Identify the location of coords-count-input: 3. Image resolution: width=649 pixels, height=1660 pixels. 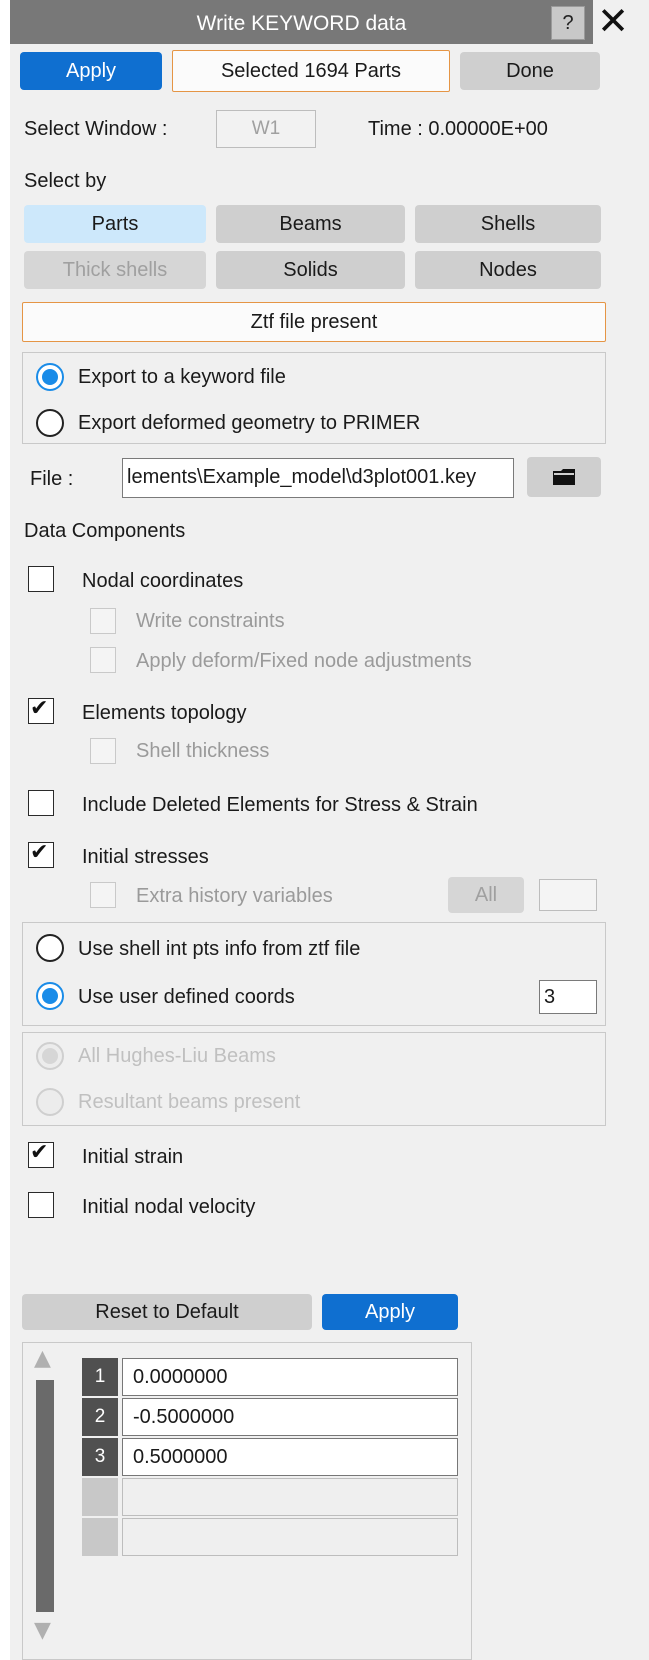
(568, 997).